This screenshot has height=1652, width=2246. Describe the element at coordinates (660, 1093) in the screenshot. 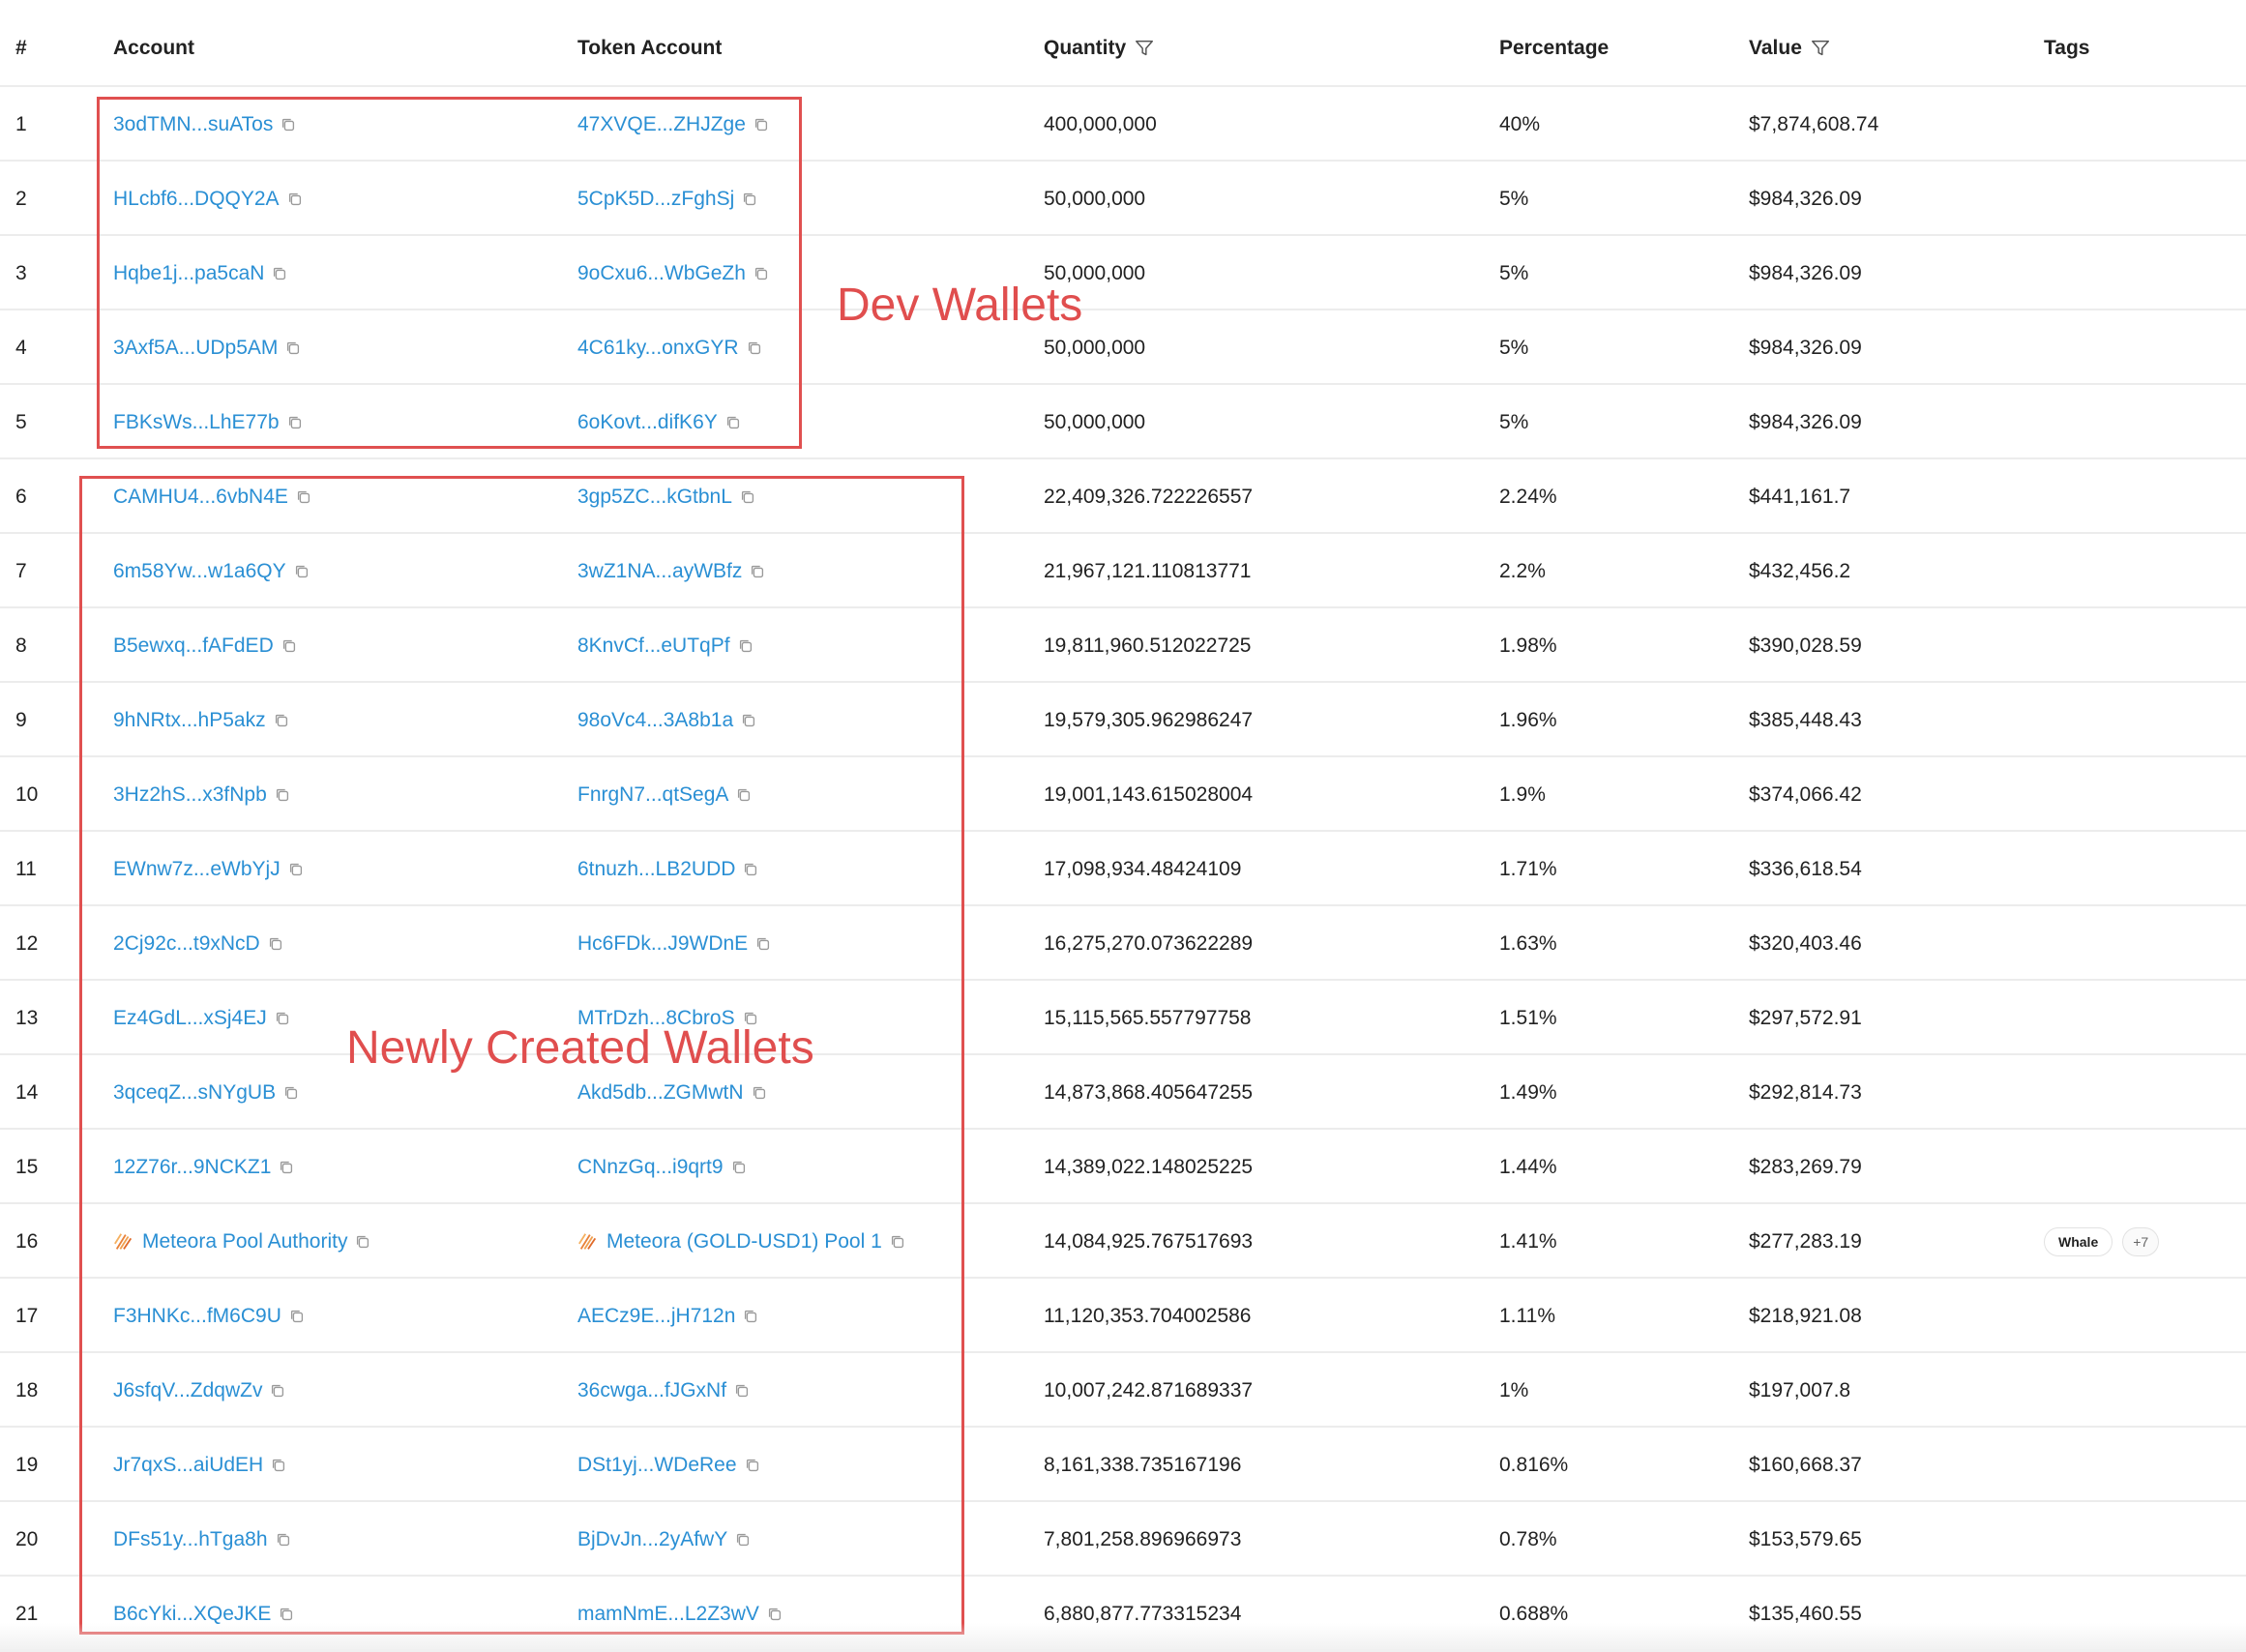

I see `token-account-link: Akd5db...ZGMwtN` at that location.